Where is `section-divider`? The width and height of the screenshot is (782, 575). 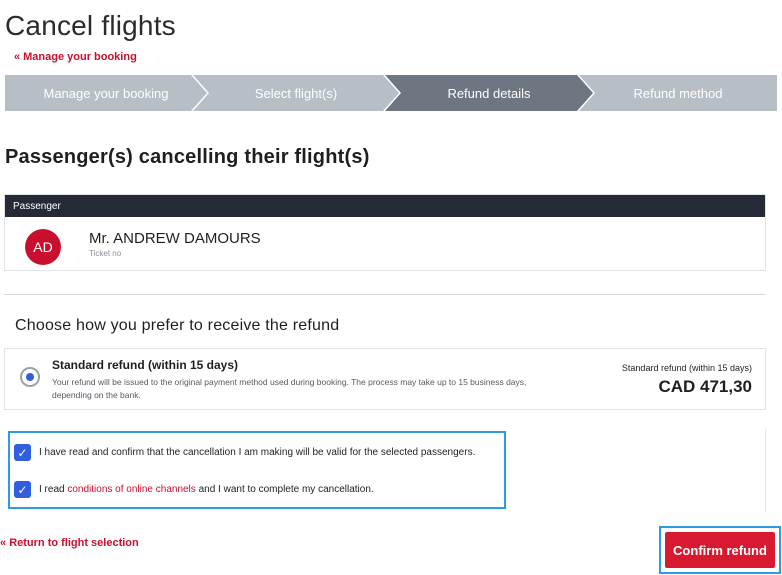
section-divider is located at coordinates (385, 294).